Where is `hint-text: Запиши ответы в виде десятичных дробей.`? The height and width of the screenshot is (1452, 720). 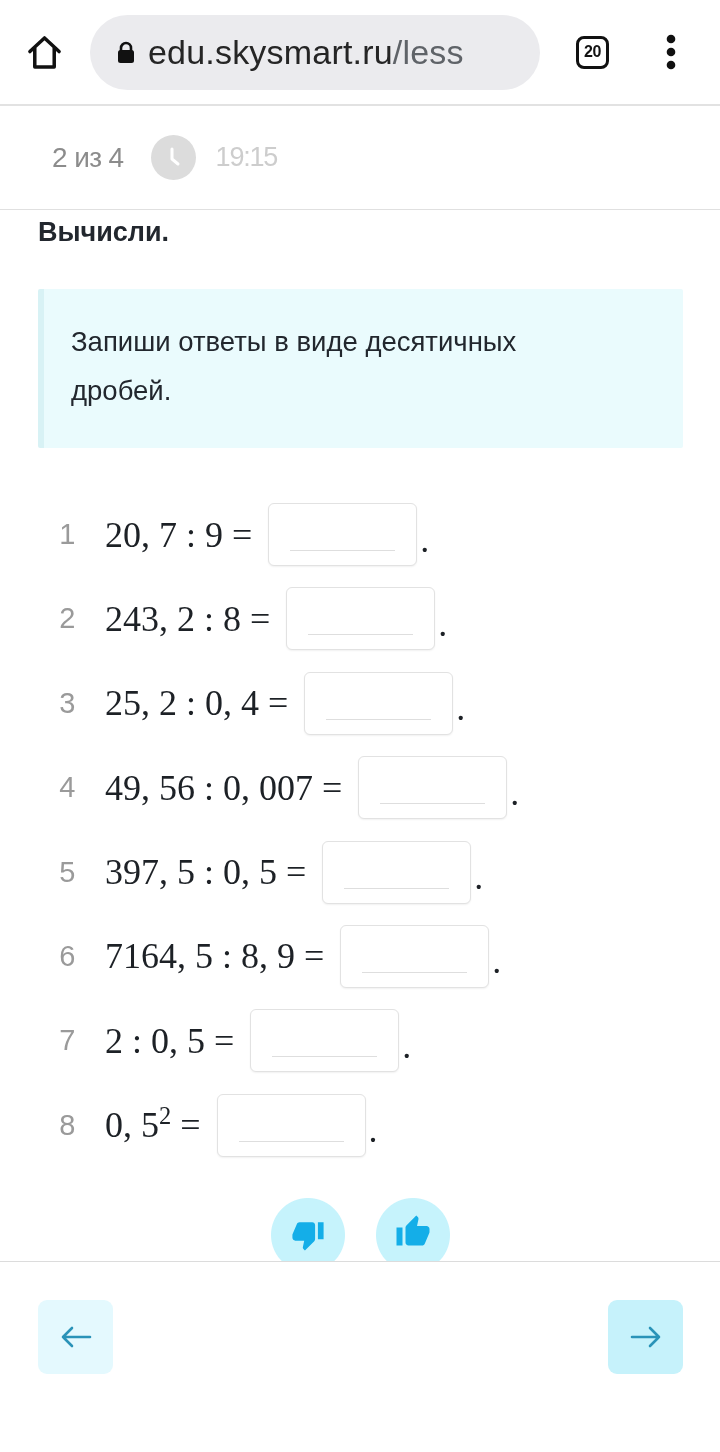
hint-text: Запиши ответы в виде десятичных дробей. is located at coordinates (294, 366).